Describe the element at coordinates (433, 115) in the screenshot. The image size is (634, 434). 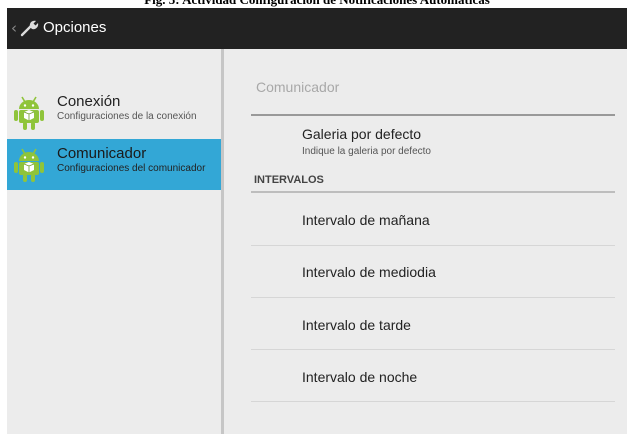
I see `category-divider` at that location.